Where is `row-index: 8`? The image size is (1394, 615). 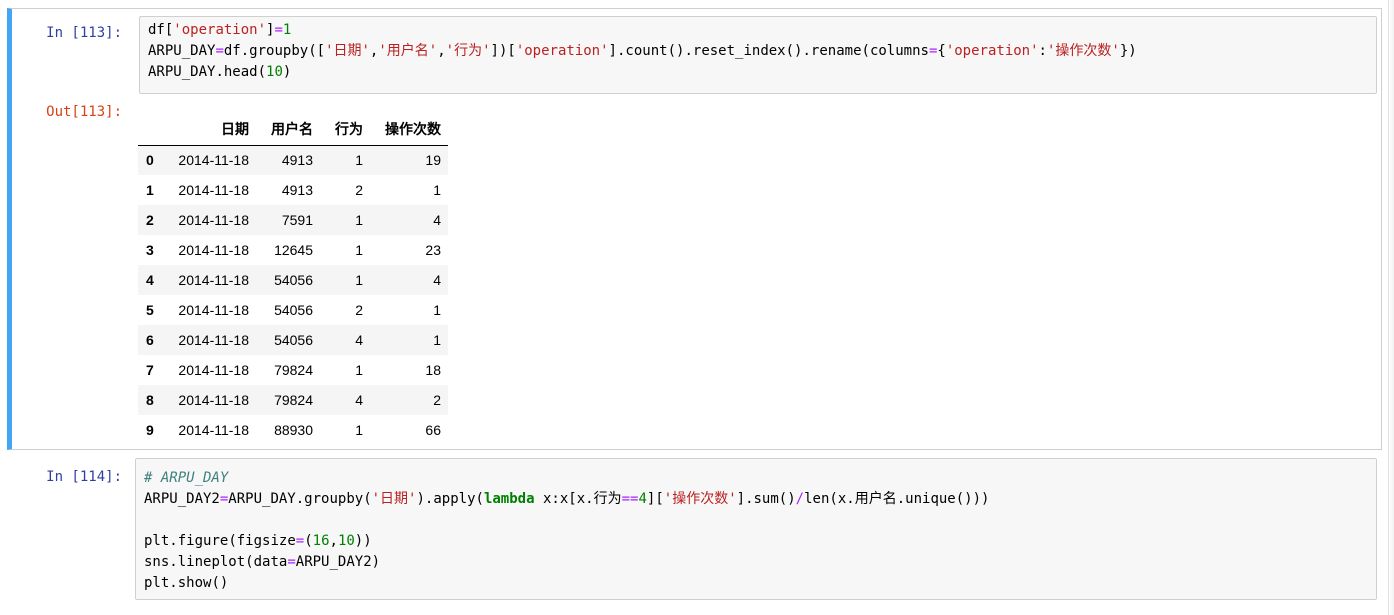
row-index: 8 is located at coordinates (150, 400).